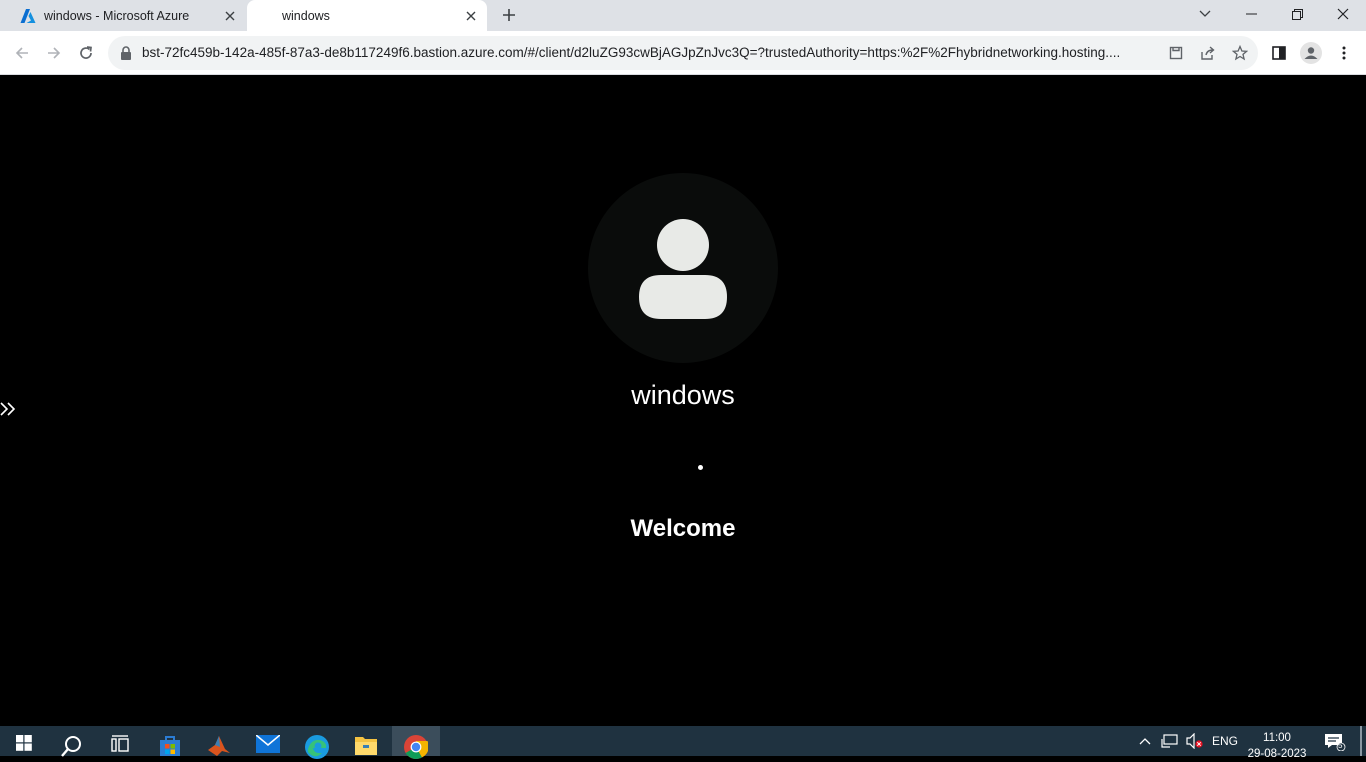 This screenshot has width=1366, height=762. What do you see at coordinates (1277, 754) in the screenshot?
I see `clock-date: 29-08-2023` at bounding box center [1277, 754].